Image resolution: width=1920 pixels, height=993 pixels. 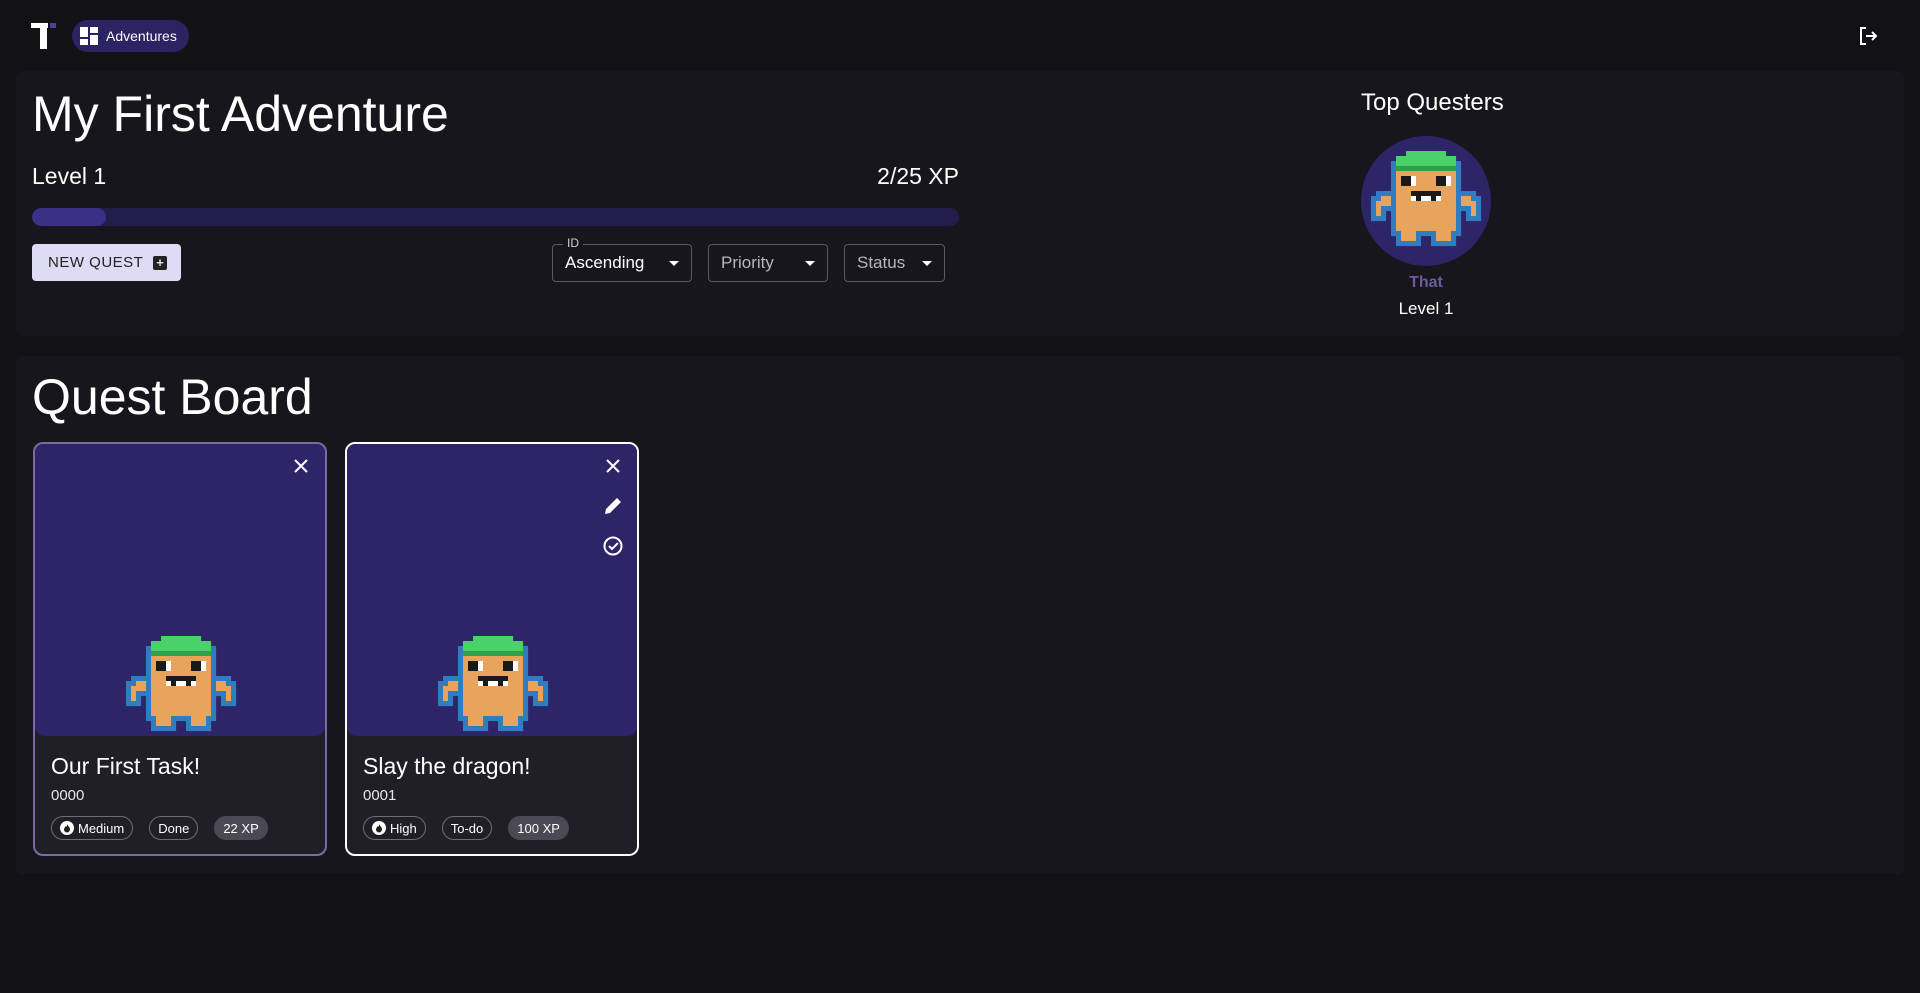 I want to click on avatar, so click(x=1426, y=201).